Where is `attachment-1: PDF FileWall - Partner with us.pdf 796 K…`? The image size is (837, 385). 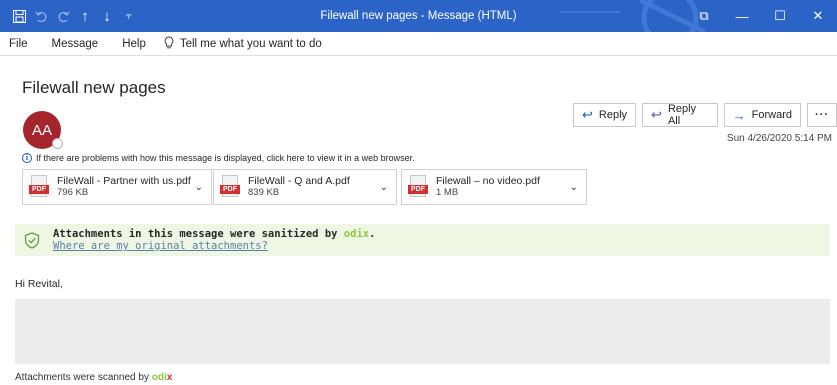 attachment-1: PDF FileWall - Partner with us.pdf 796 K… is located at coordinates (117, 187).